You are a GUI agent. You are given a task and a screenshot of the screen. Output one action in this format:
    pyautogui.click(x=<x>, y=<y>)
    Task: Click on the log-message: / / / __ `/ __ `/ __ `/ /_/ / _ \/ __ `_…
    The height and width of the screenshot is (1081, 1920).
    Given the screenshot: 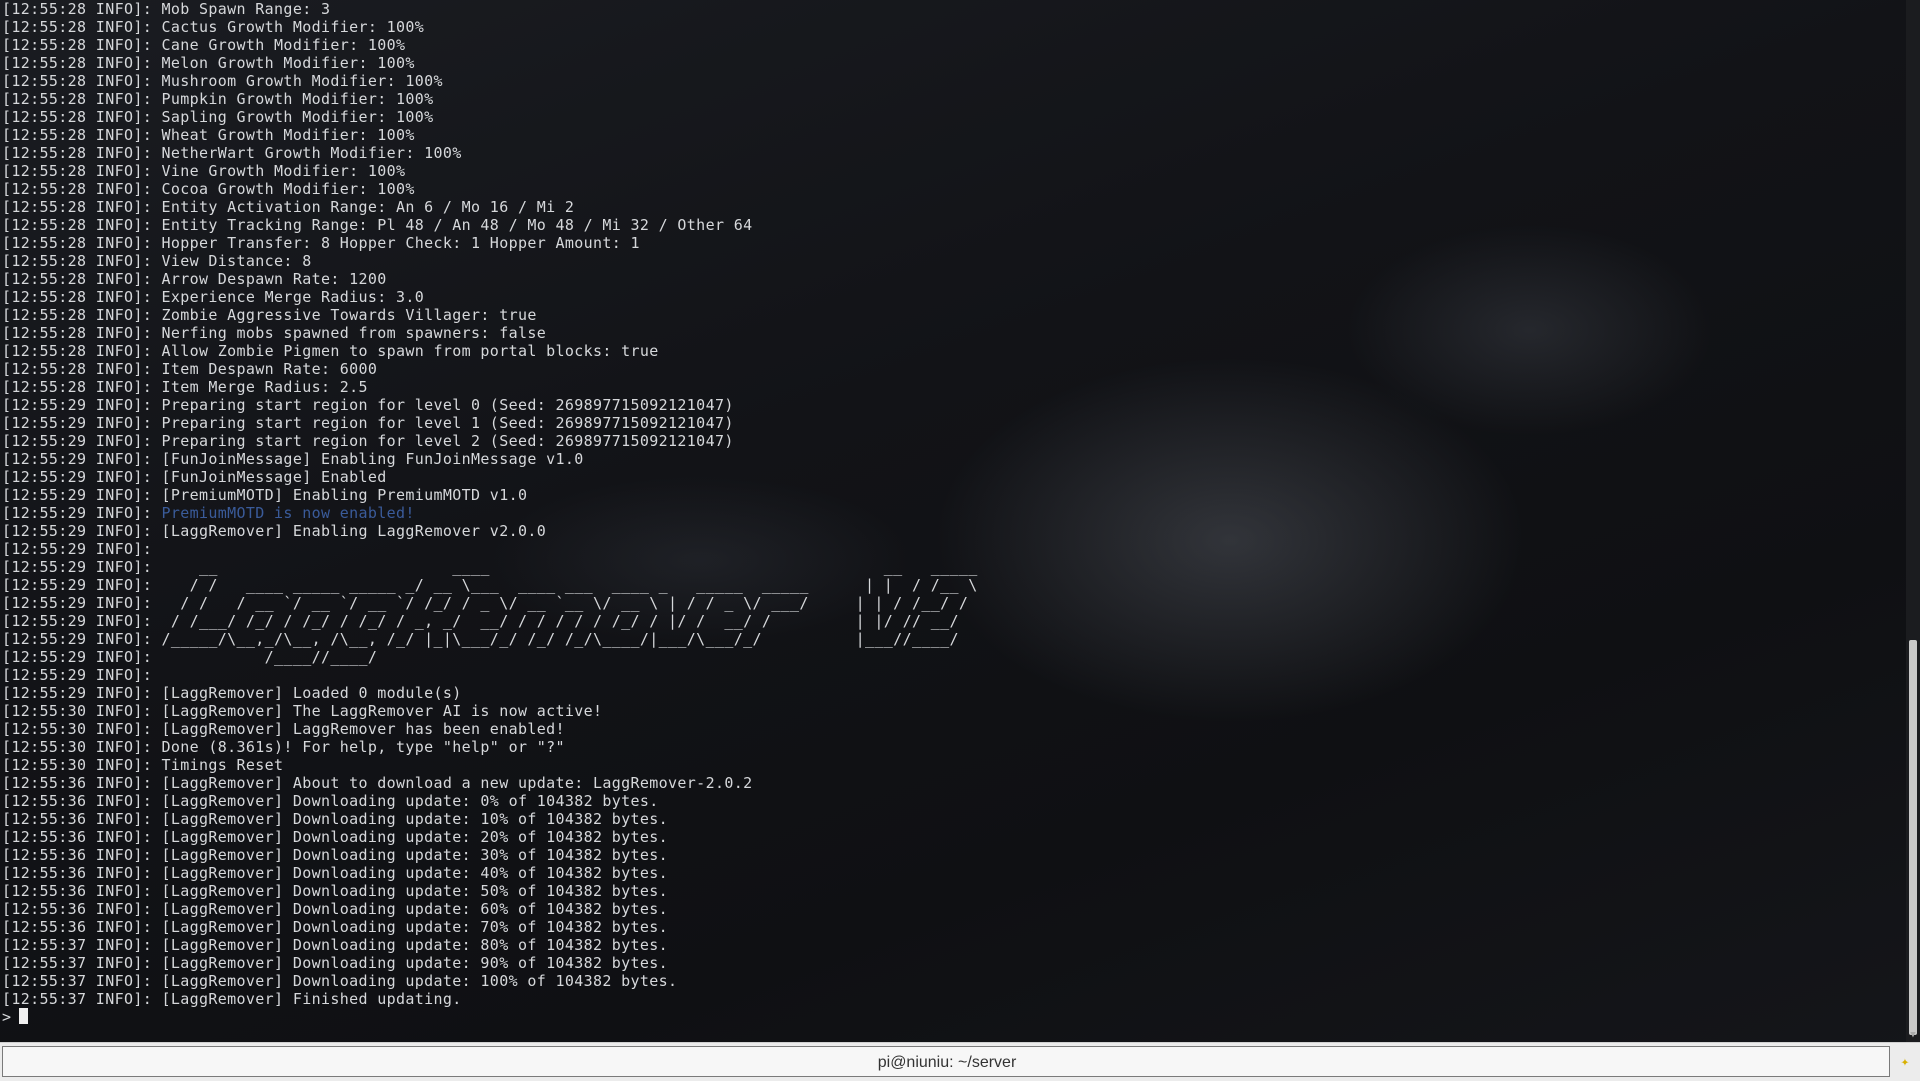 What is the action you would take?
    pyautogui.click(x=565, y=603)
    